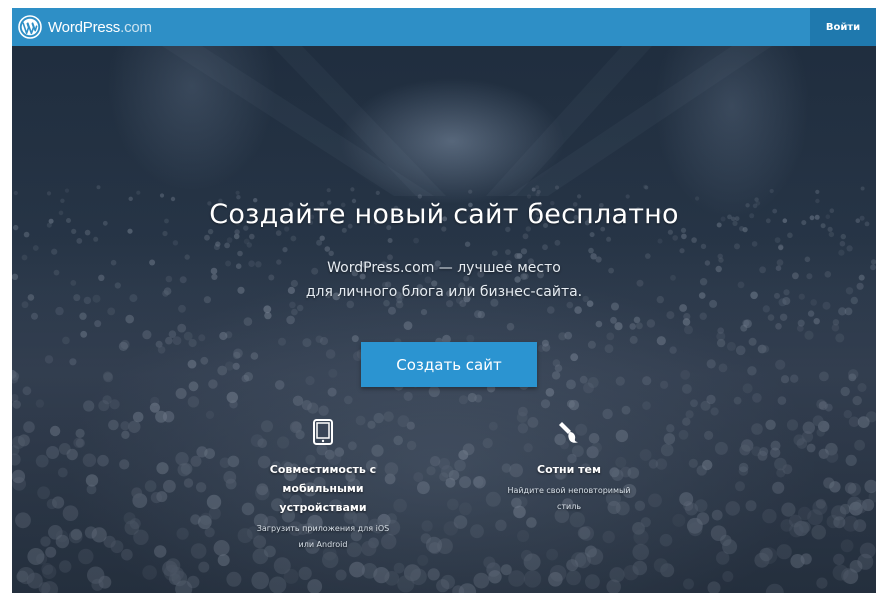 This screenshot has height=595, width=880. Describe the element at coordinates (444, 214) in the screenshot. I see `hero-headline: Создайте новый сайт бесплатно` at that location.